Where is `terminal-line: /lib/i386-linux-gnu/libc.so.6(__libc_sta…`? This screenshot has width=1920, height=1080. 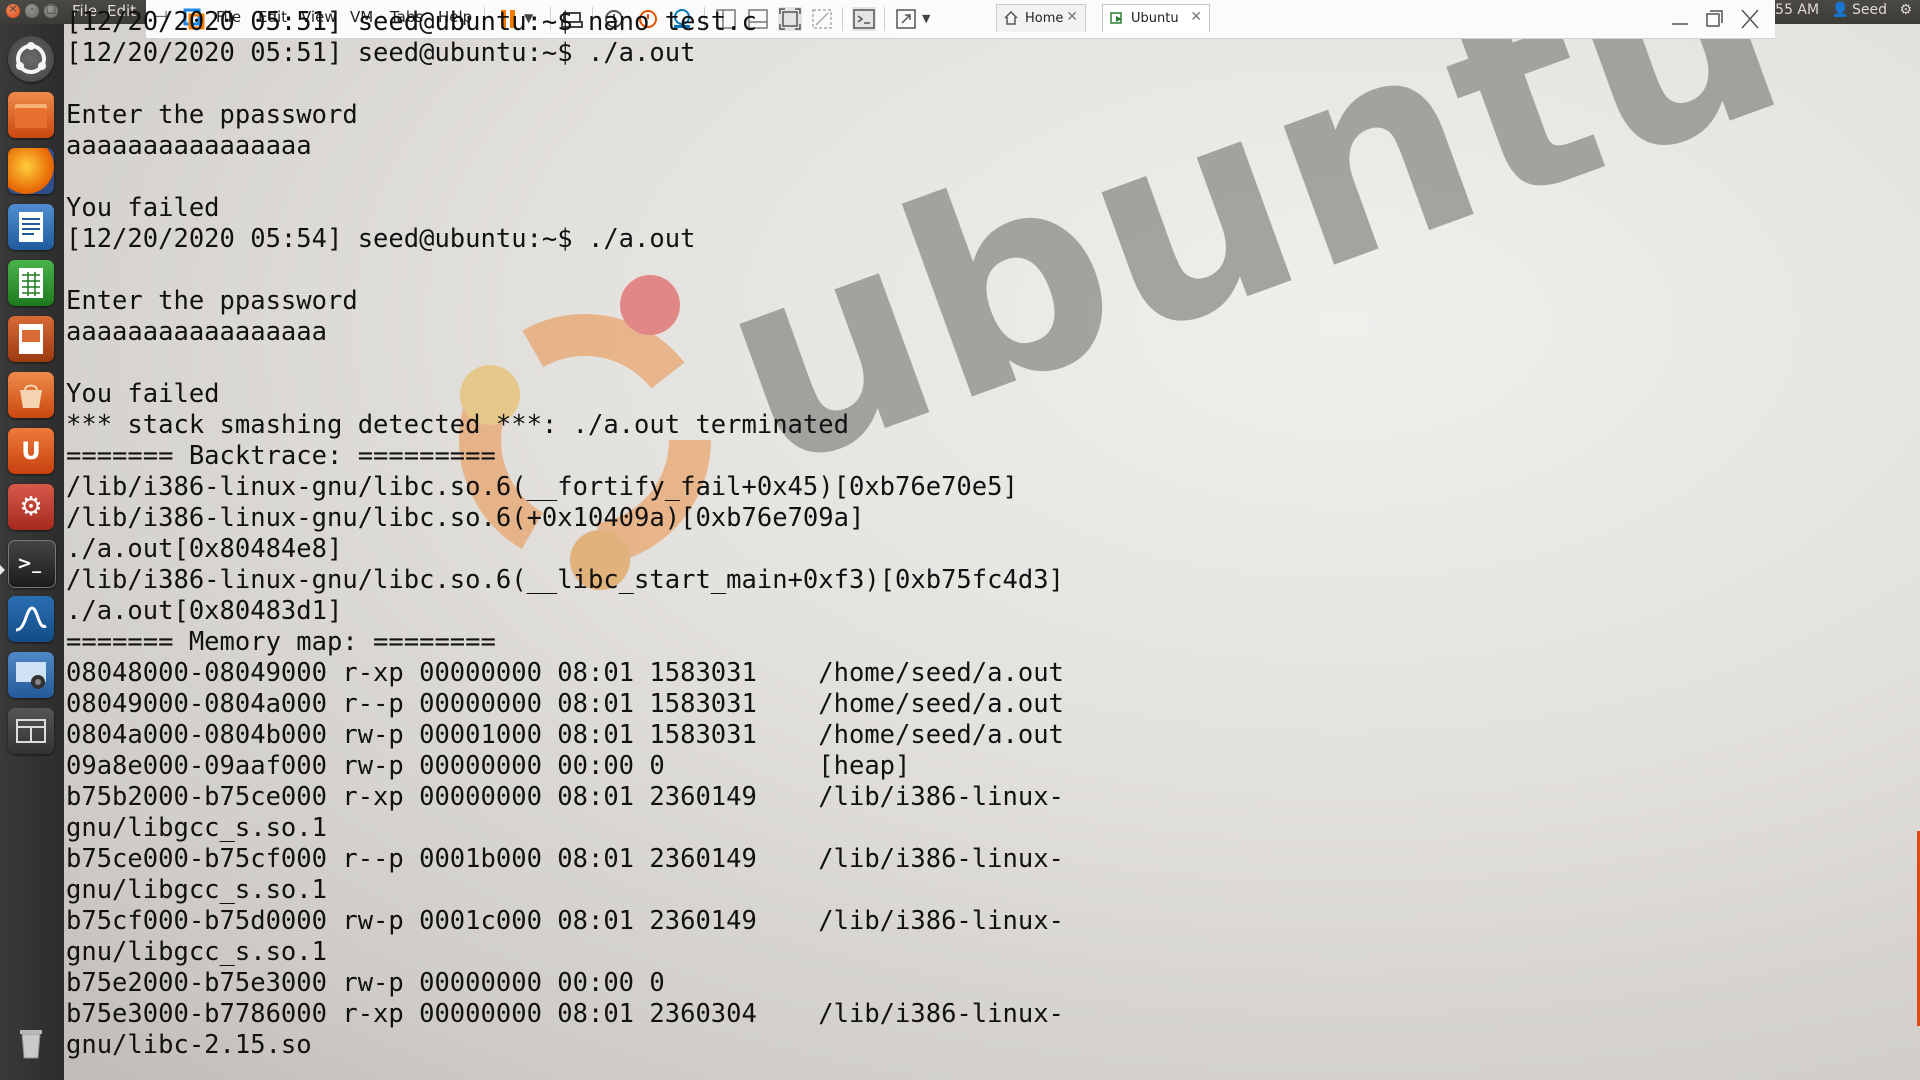
terminal-line: /lib/i386-linux-gnu/libc.so.6(__libc_sta… is located at coordinates (565, 580).